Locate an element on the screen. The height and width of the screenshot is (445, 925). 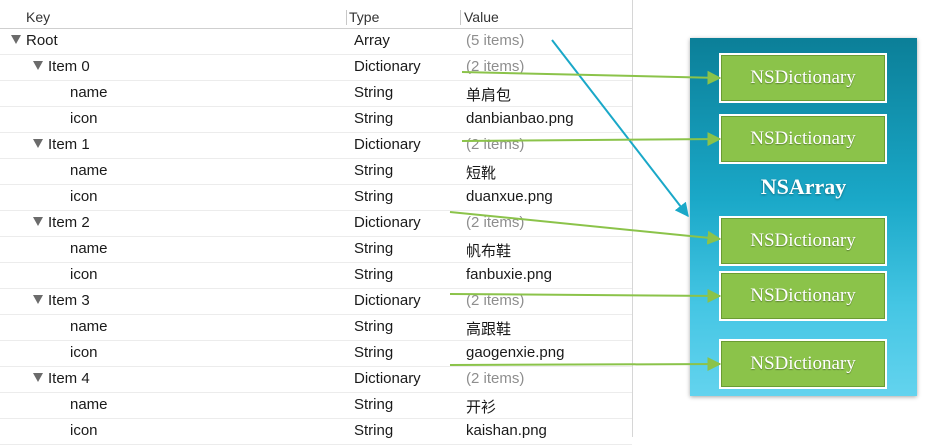
row-type: Array is located at coordinates (372, 40).